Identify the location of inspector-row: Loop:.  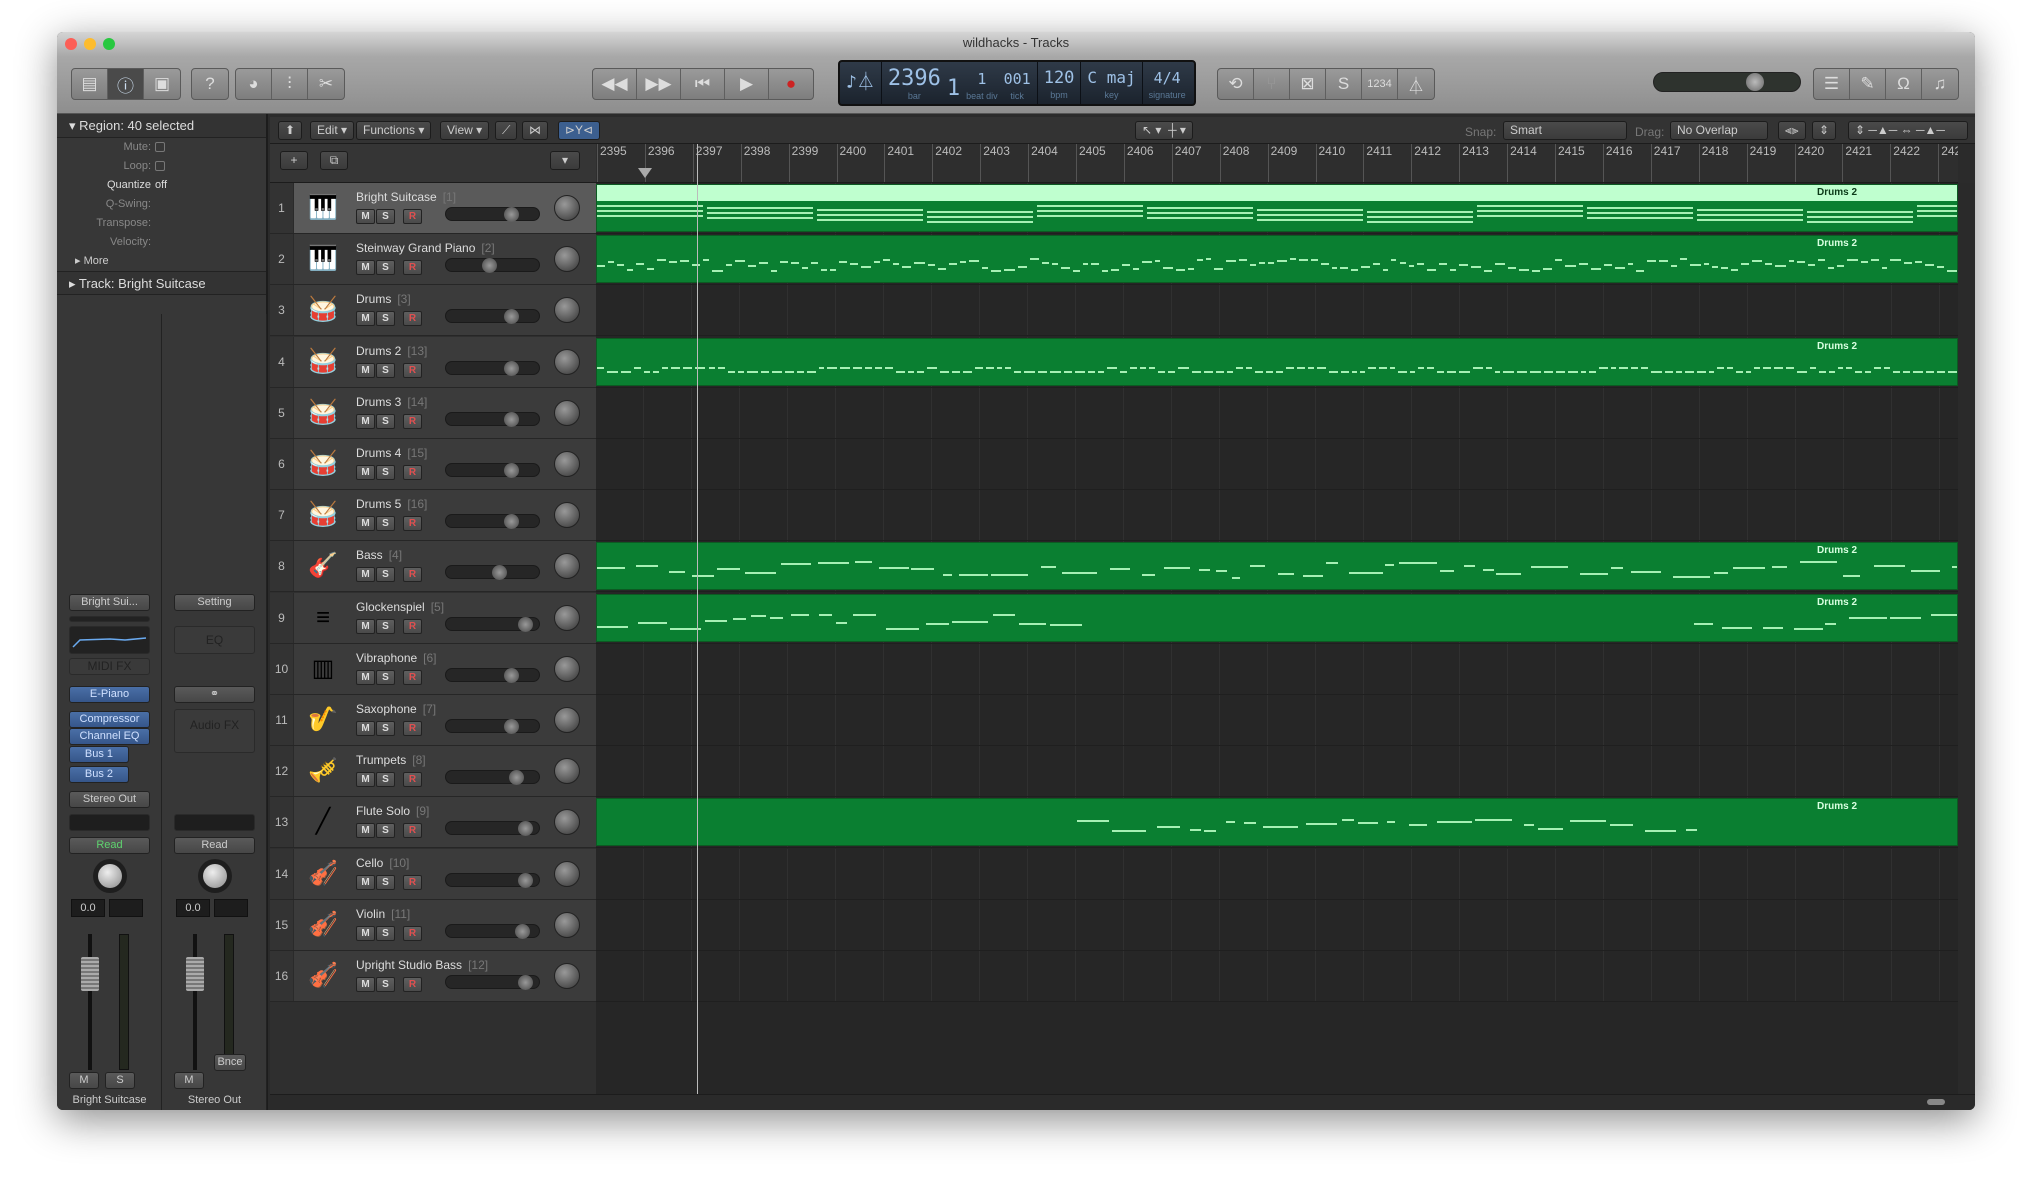
(161, 166).